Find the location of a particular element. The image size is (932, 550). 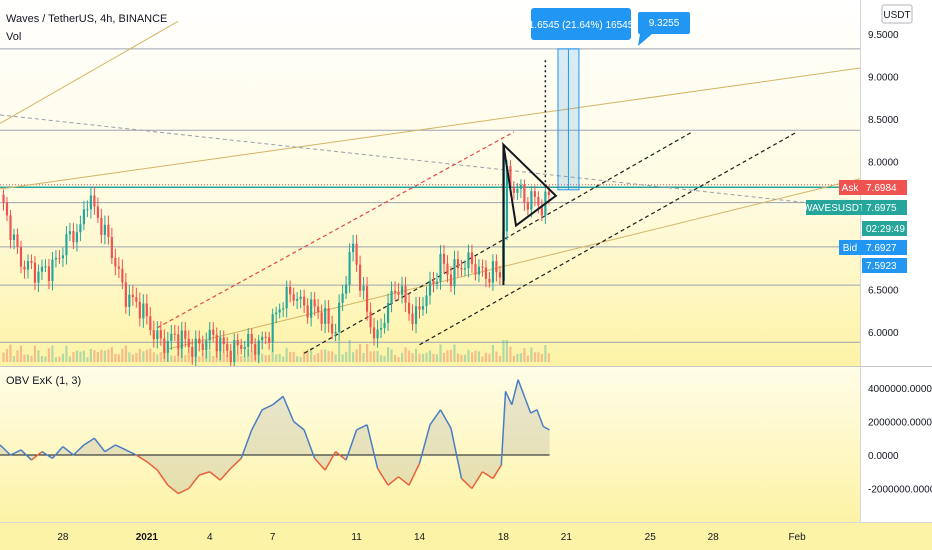

ask-label: Ask is located at coordinates (851, 188).